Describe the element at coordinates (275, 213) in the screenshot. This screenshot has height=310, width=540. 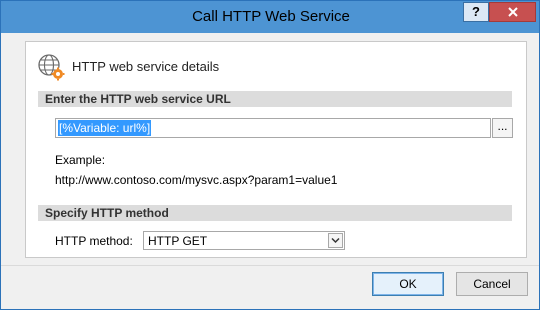
I see `method-section-header: Specify HTTP method` at that location.